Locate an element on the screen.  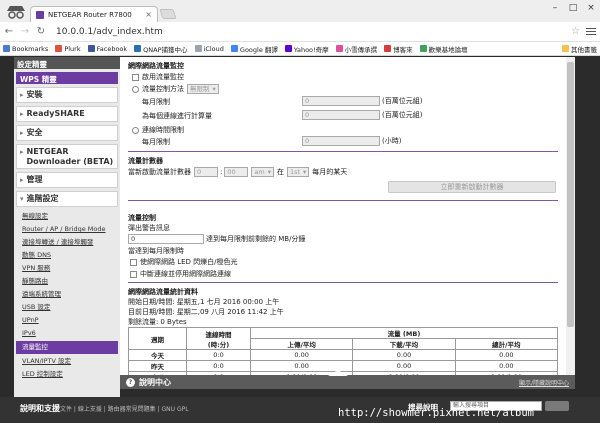
tab-close-icon: × is located at coordinates (148, 14).